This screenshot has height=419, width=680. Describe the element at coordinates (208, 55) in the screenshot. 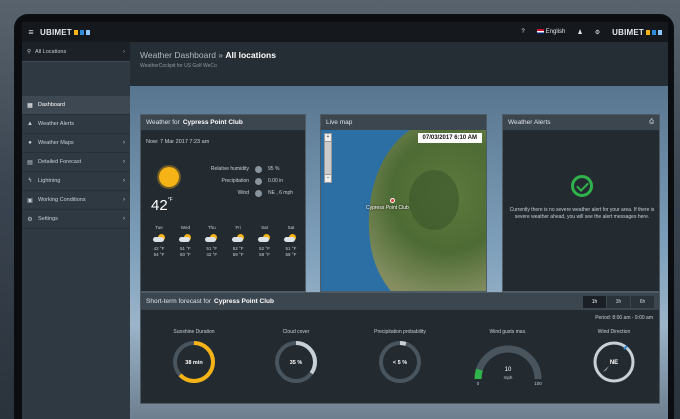

I see `page-title: Weather Dashboard » All locations` at that location.